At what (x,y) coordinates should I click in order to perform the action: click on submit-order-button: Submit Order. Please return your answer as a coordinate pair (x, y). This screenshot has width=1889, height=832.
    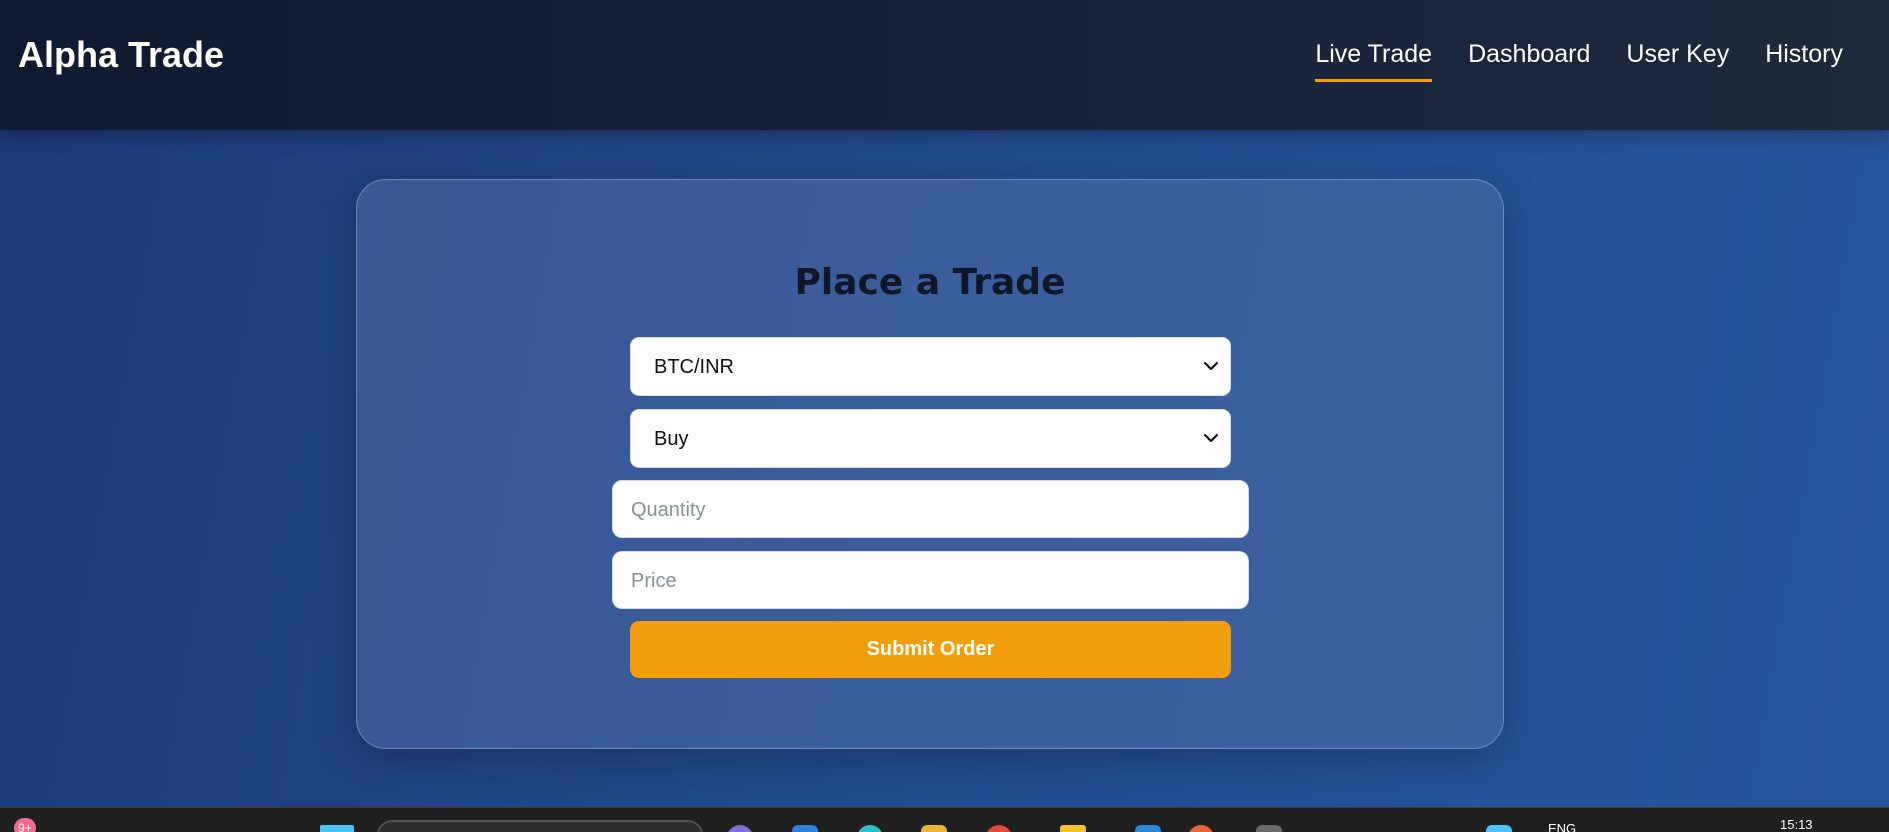
    Looking at the image, I should click on (930, 649).